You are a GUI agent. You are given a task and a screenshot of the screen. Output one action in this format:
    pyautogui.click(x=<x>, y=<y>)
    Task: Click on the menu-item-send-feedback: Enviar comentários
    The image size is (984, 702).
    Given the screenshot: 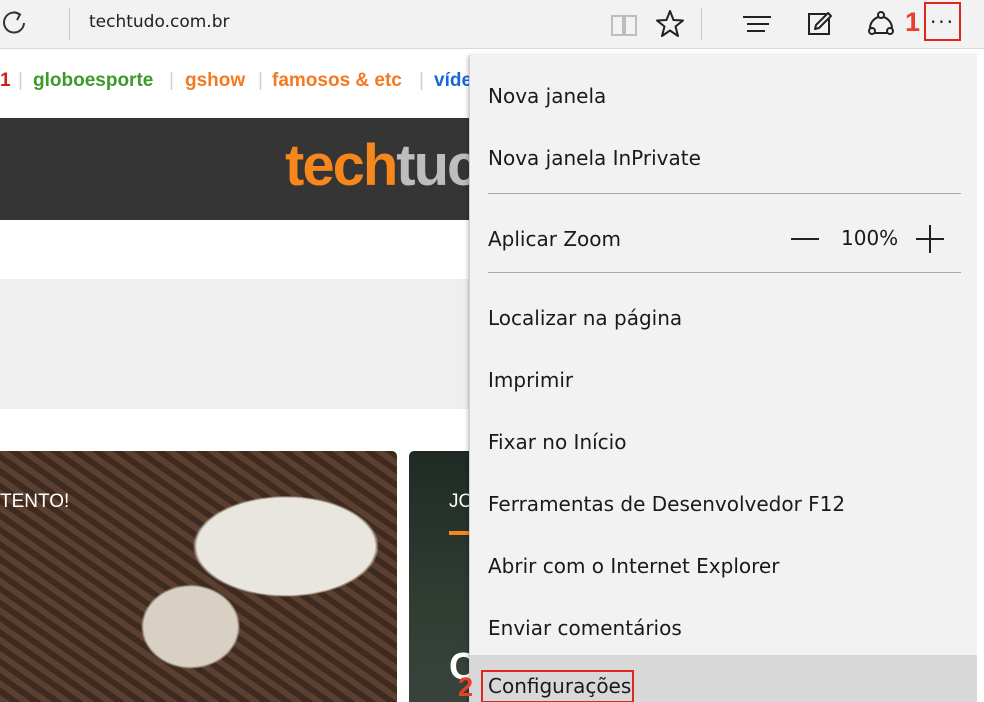 What is the action you would take?
    pyautogui.click(x=724, y=624)
    